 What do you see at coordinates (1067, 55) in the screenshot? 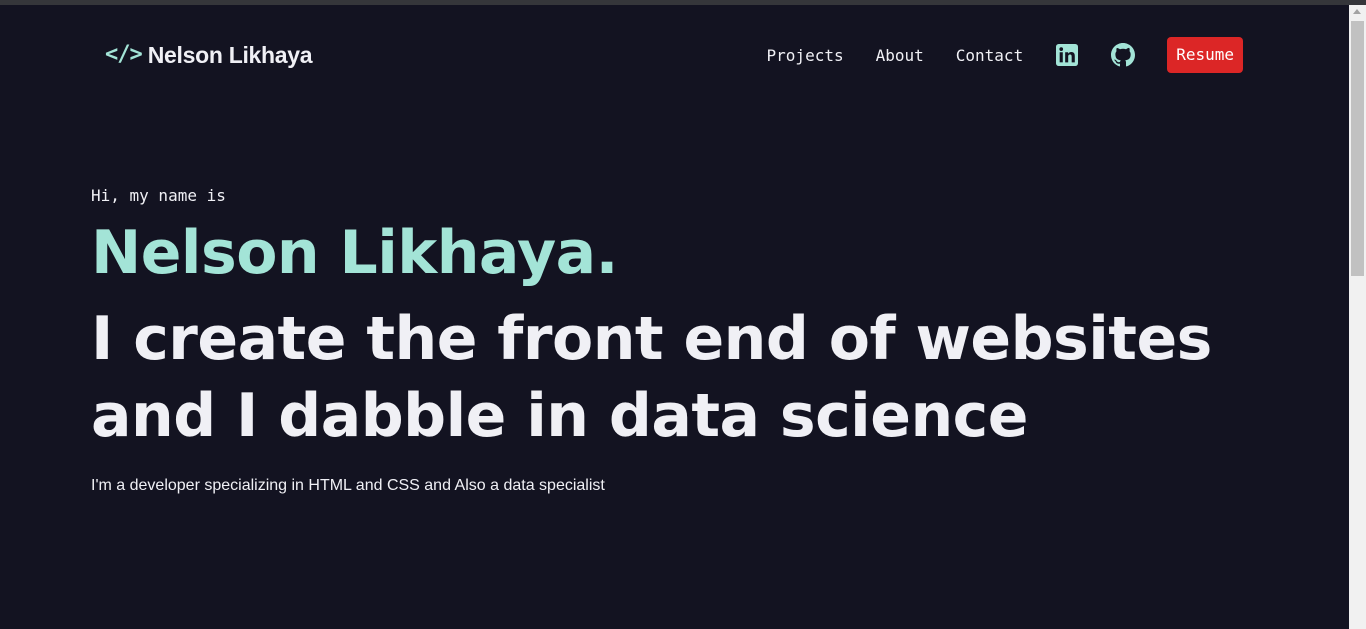
I see `linkedin-icon` at bounding box center [1067, 55].